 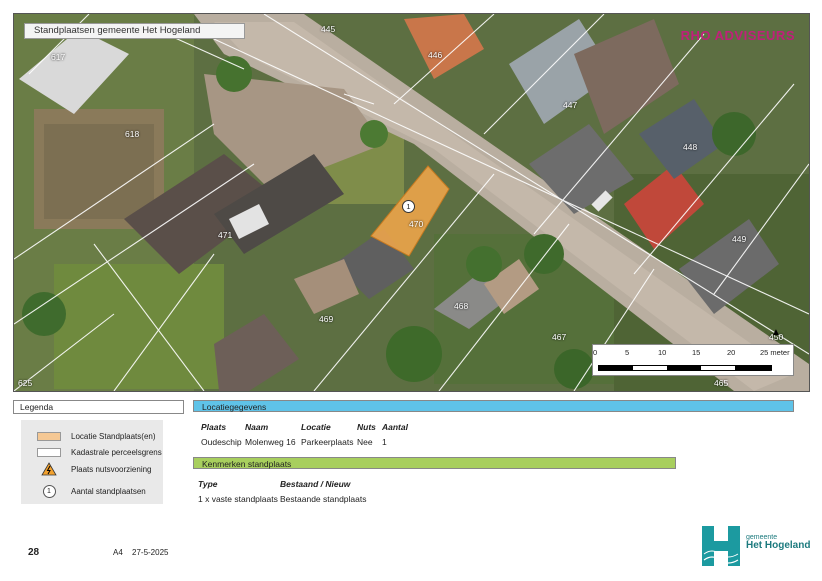 I want to click on table-cell: 1 x vaste standplaats, so click(x=238, y=499).